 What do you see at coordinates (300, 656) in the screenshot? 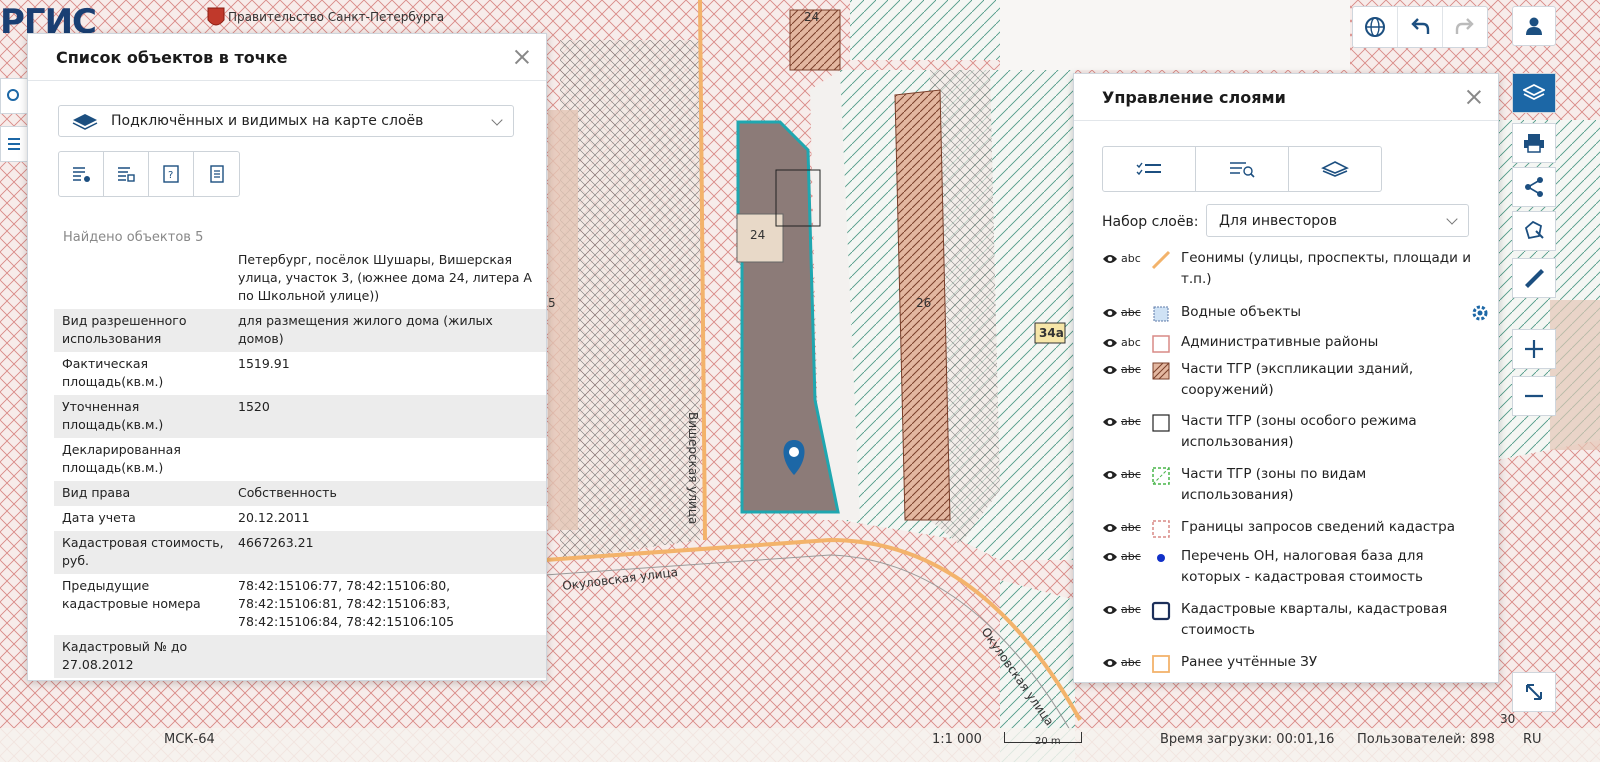
I see `attribute-row: Кадастровый № до 27.08.2012` at bounding box center [300, 656].